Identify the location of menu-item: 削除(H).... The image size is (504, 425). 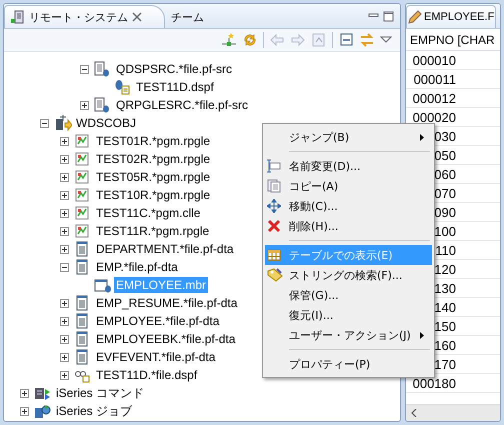
(348, 226).